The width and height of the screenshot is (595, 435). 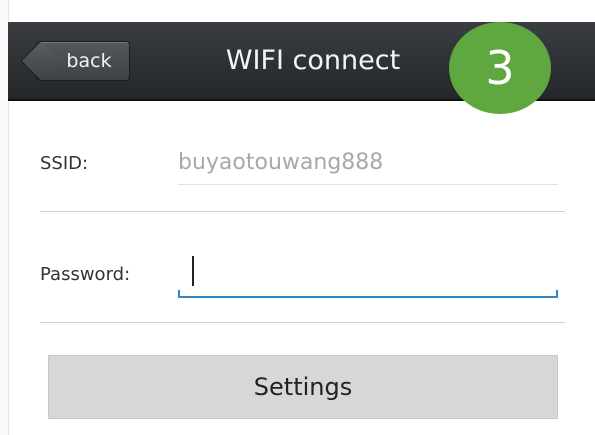 I want to click on password-label: Password:, so click(x=85, y=274).